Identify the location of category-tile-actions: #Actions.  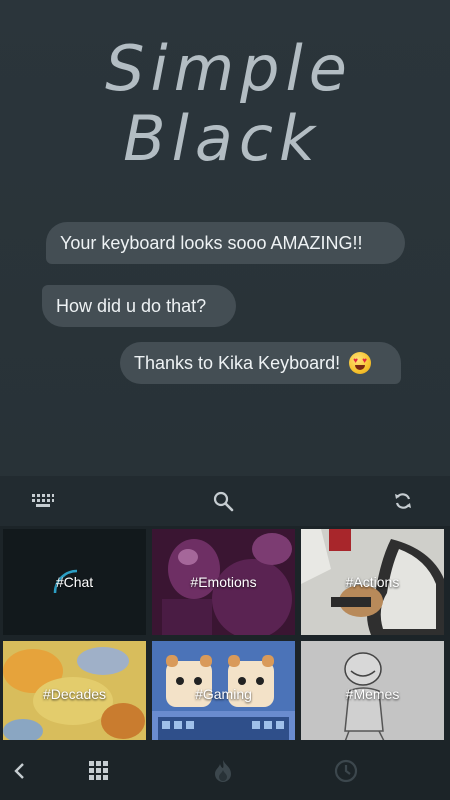
(372, 582).